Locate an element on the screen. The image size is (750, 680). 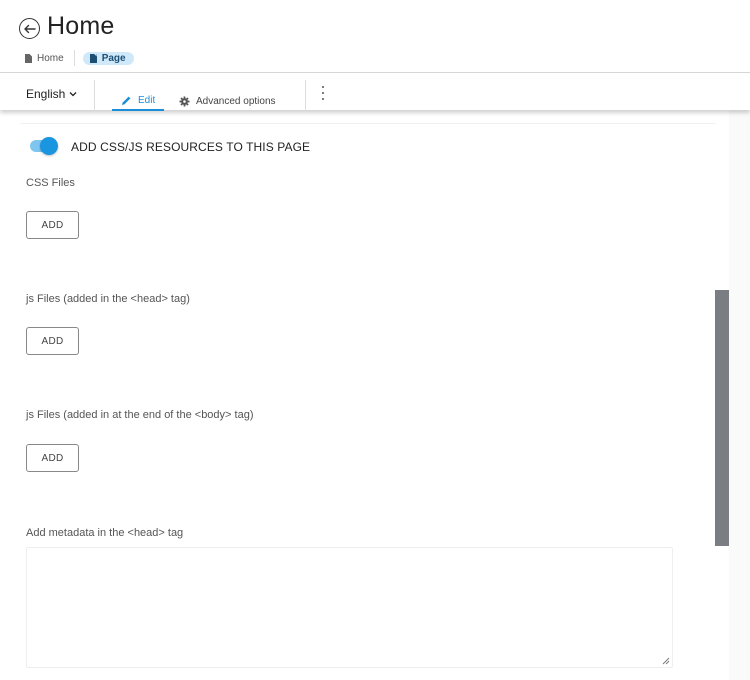
toggle-knob is located at coordinates (49, 146).